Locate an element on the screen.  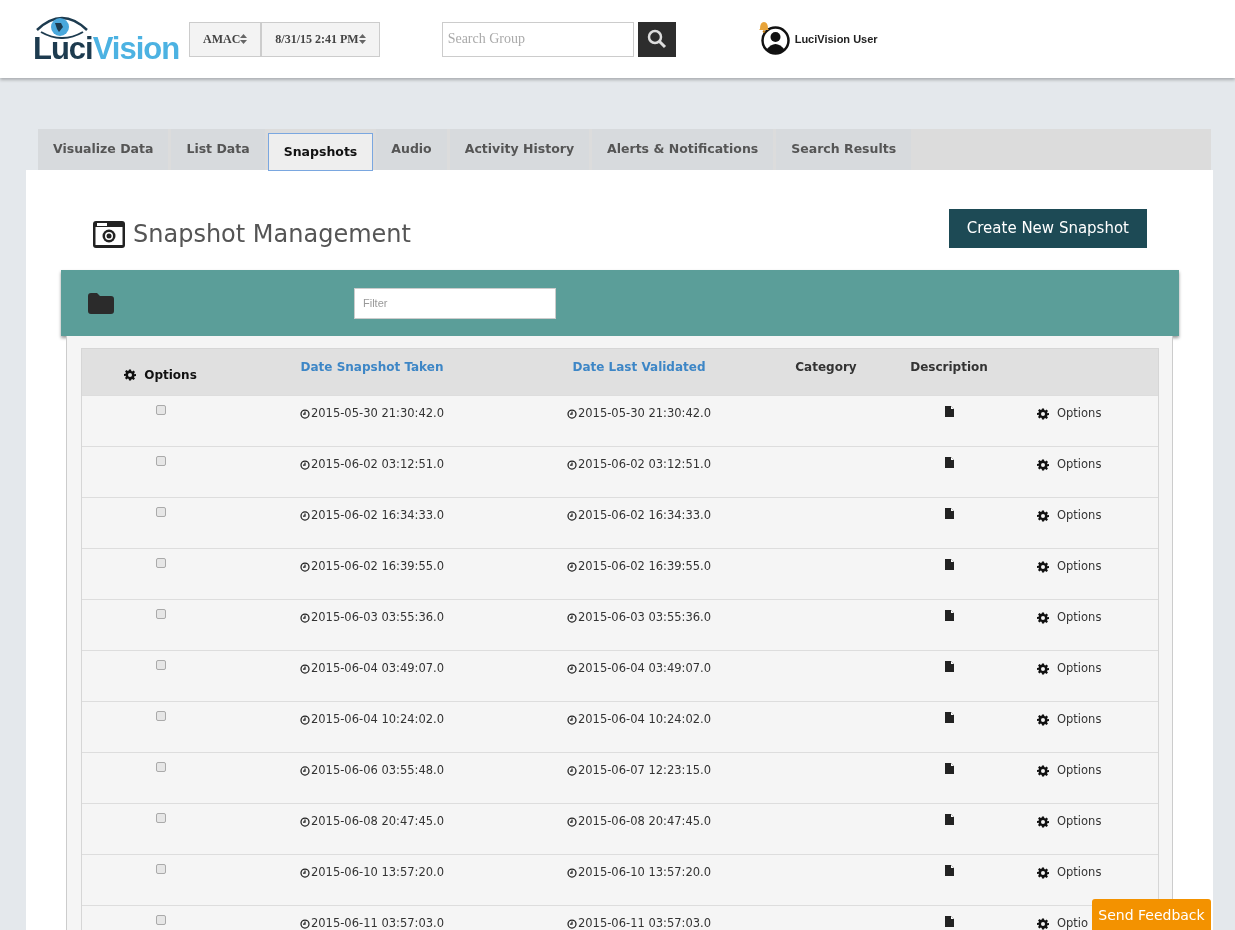
date-validated: 2015-06-03 03:55:36.0 is located at coordinates (644, 617).